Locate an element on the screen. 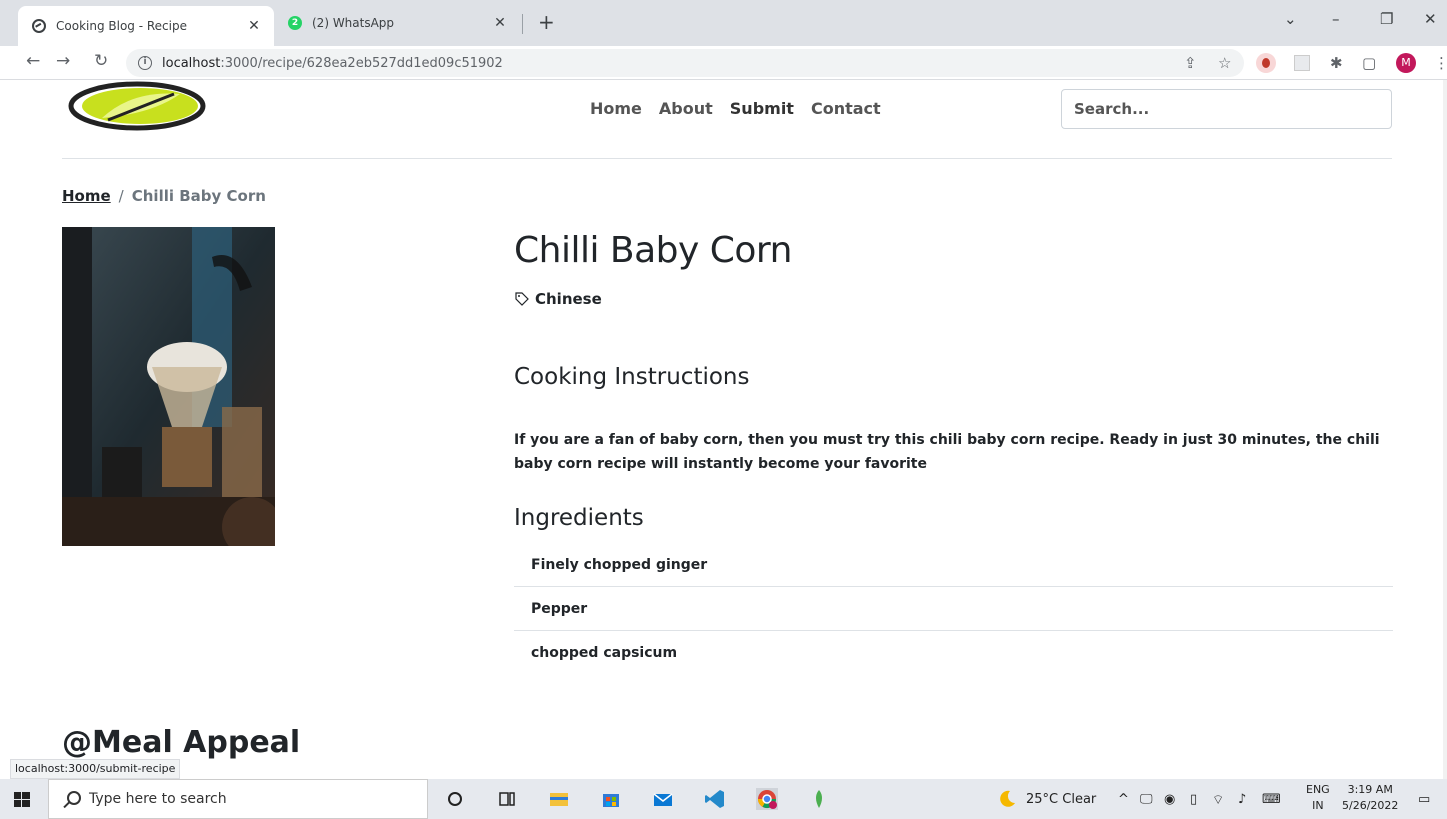  speaker-icon: ♪ is located at coordinates (1242, 799).